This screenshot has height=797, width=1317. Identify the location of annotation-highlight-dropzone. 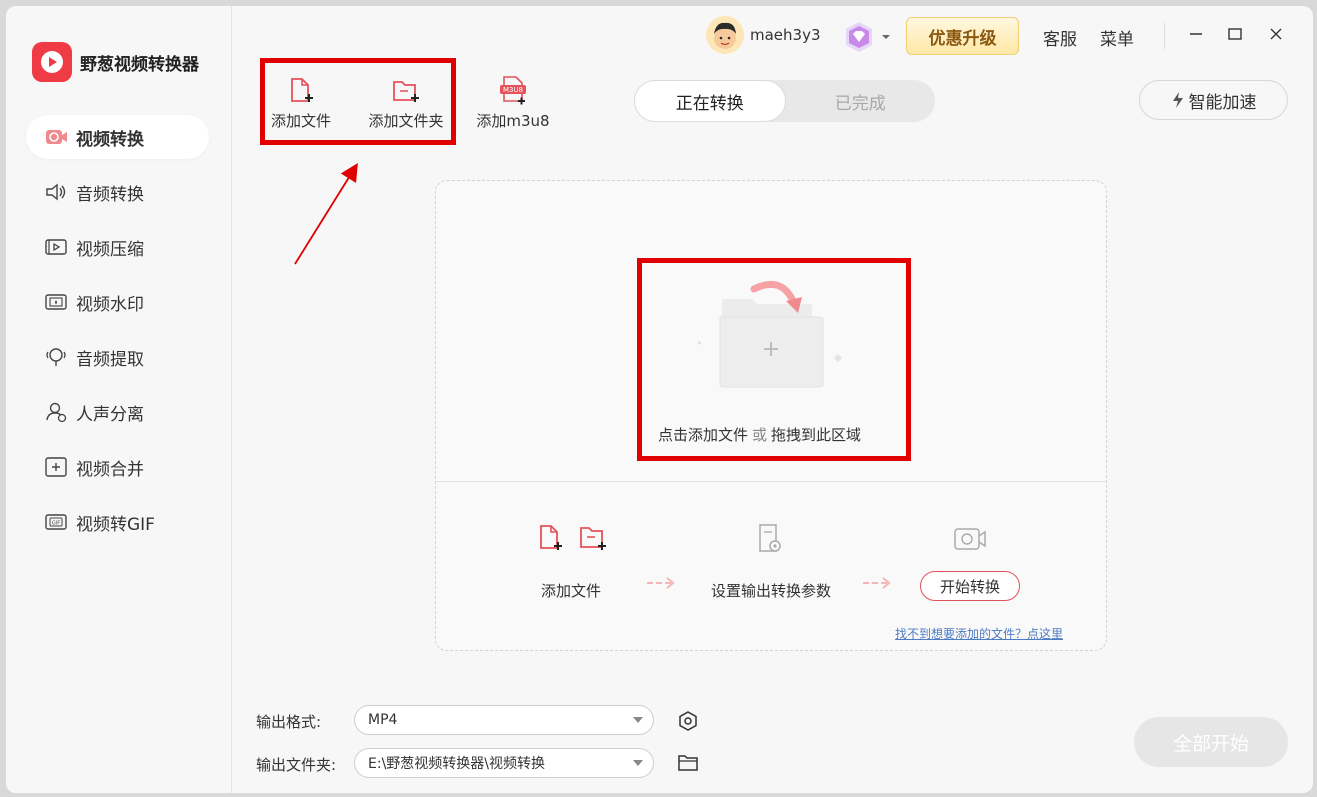
(774, 359).